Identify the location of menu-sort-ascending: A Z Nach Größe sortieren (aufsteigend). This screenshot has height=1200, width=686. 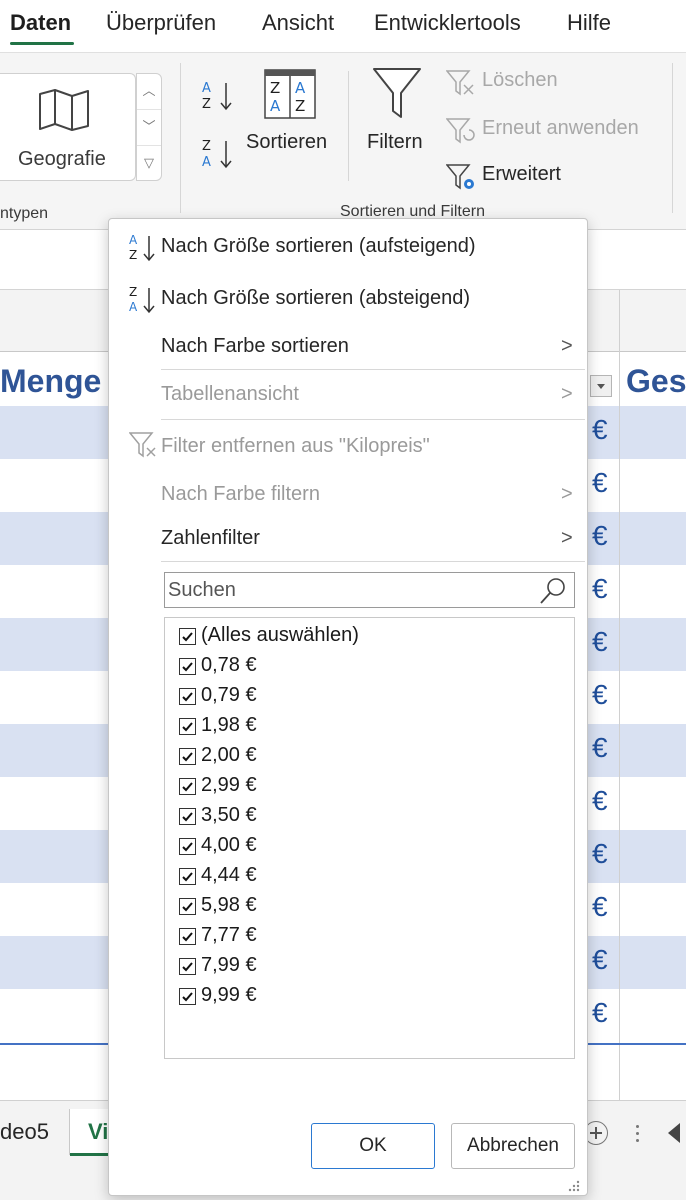
(348, 246).